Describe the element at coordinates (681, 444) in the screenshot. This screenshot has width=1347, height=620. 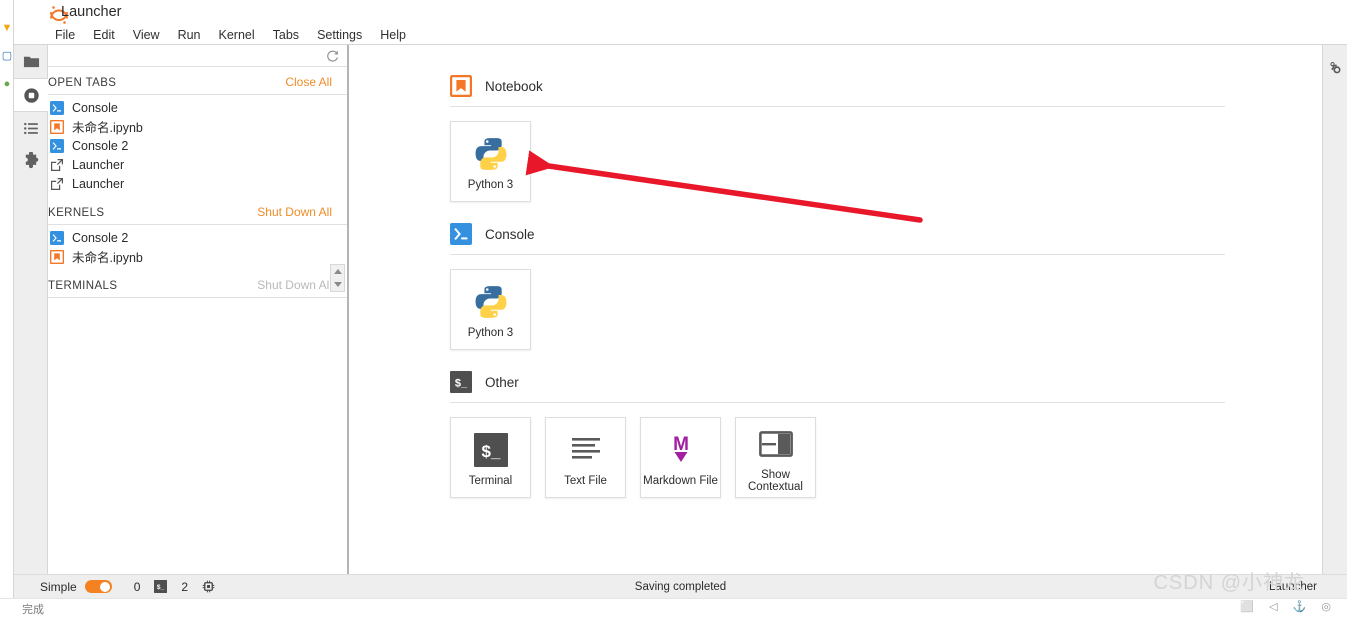
I see `svg-text: M` at that location.